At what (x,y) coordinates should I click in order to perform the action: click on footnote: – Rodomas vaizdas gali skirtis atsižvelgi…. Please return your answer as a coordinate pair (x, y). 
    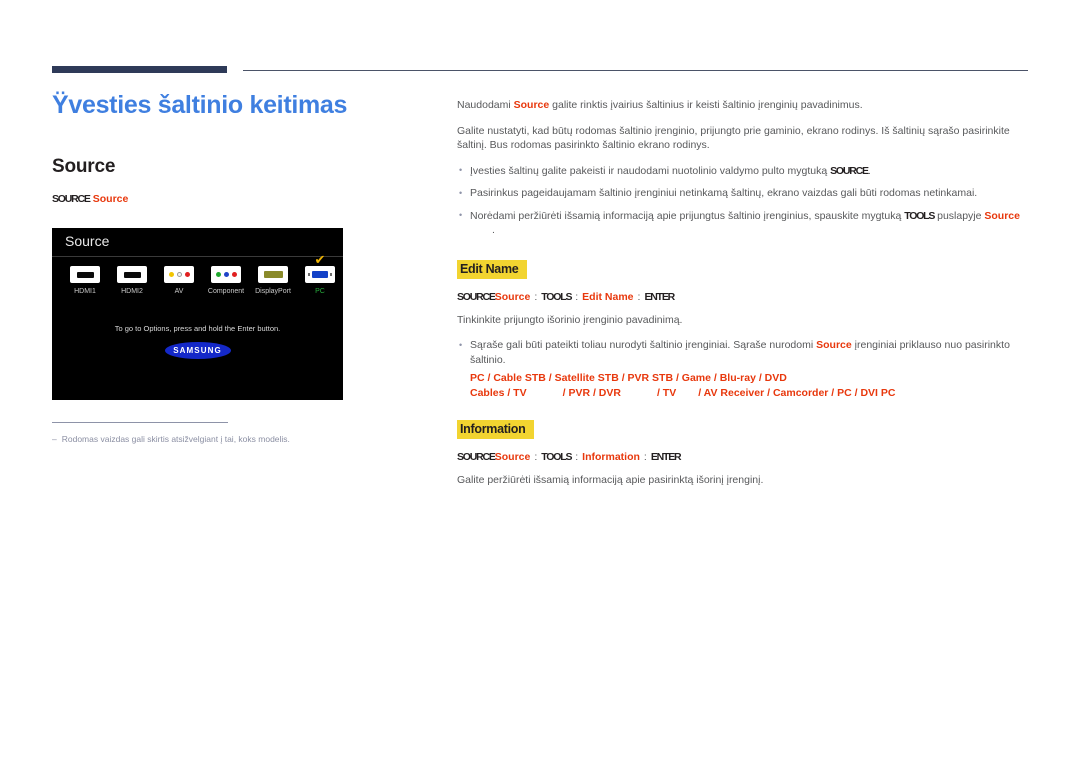
    Looking at the image, I should click on (232, 439).